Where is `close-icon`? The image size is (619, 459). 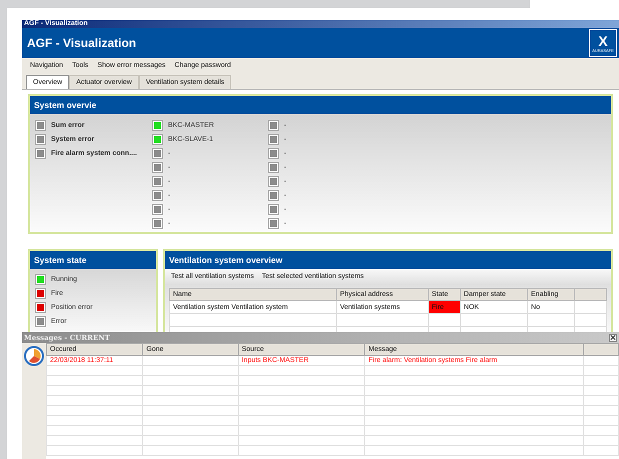
close-icon is located at coordinates (613, 338).